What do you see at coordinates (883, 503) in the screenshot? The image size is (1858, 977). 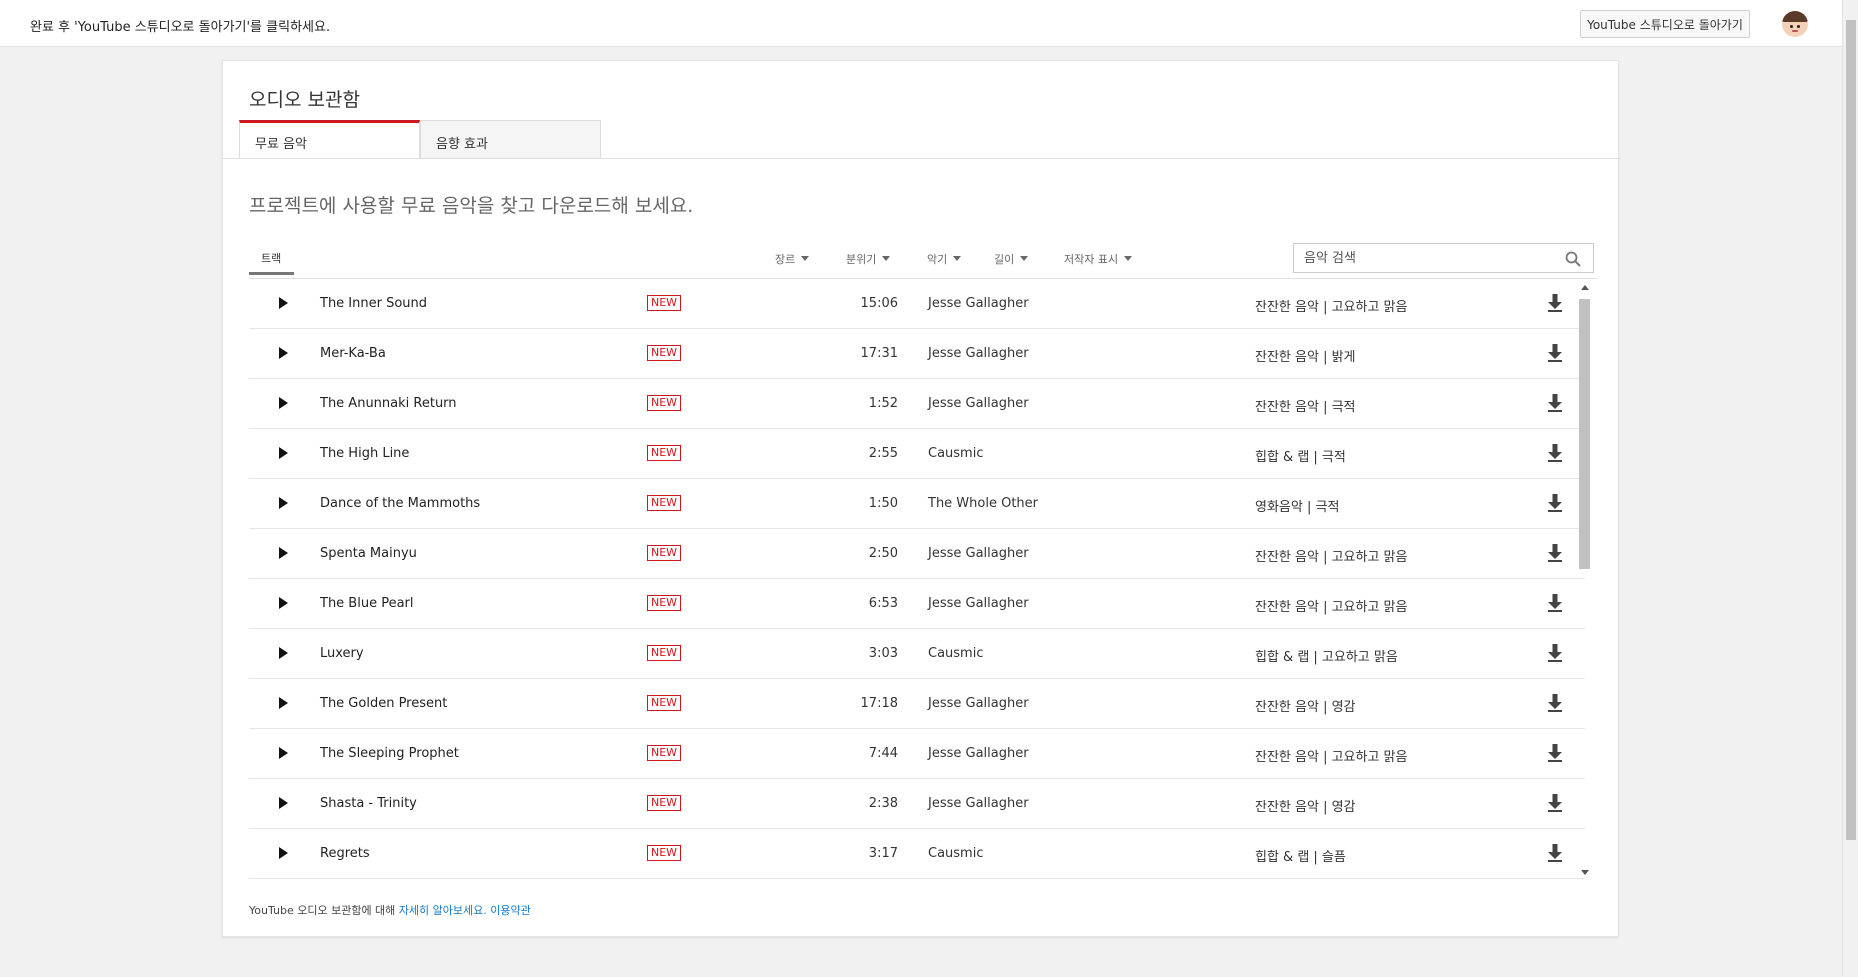 I see `track-duration: 1:50` at bounding box center [883, 503].